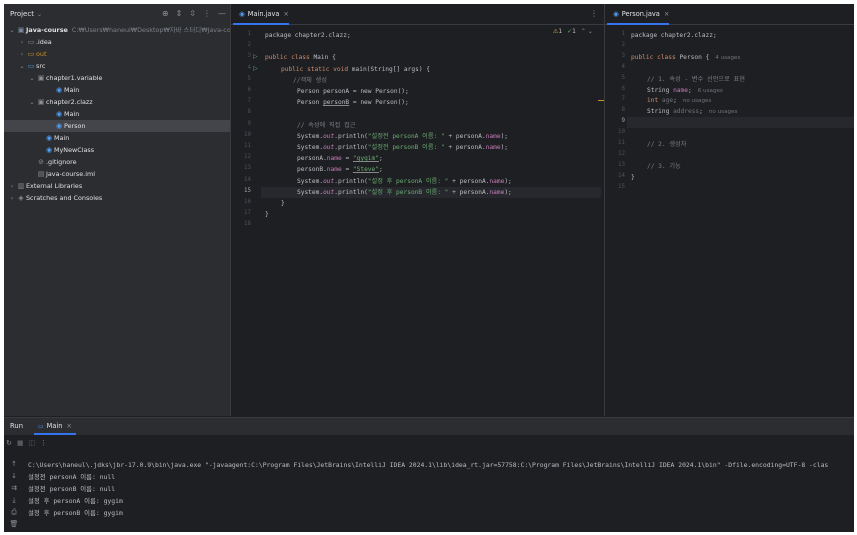 Image resolution: width=857 pixels, height=535 pixels. What do you see at coordinates (583, 31) in the screenshot?
I see `chevron-up-icon: ⌃` at bounding box center [583, 31].